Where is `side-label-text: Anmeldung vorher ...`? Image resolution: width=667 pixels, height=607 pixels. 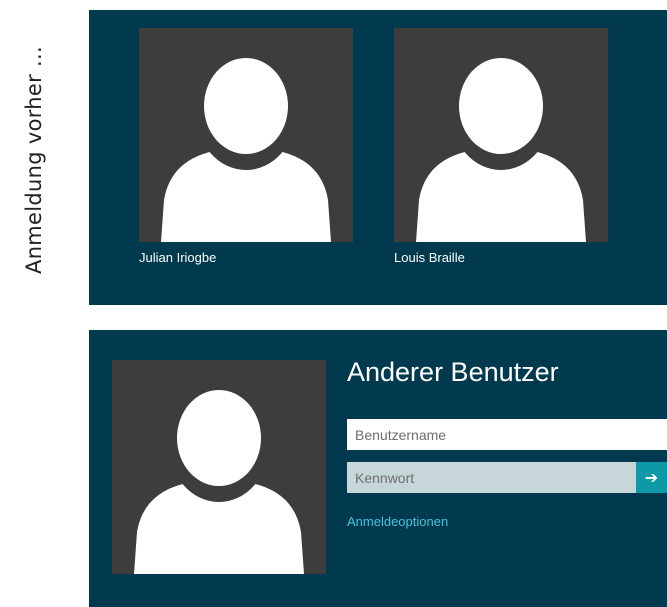 side-label-text: Anmeldung vorher ... is located at coordinates (34, 160).